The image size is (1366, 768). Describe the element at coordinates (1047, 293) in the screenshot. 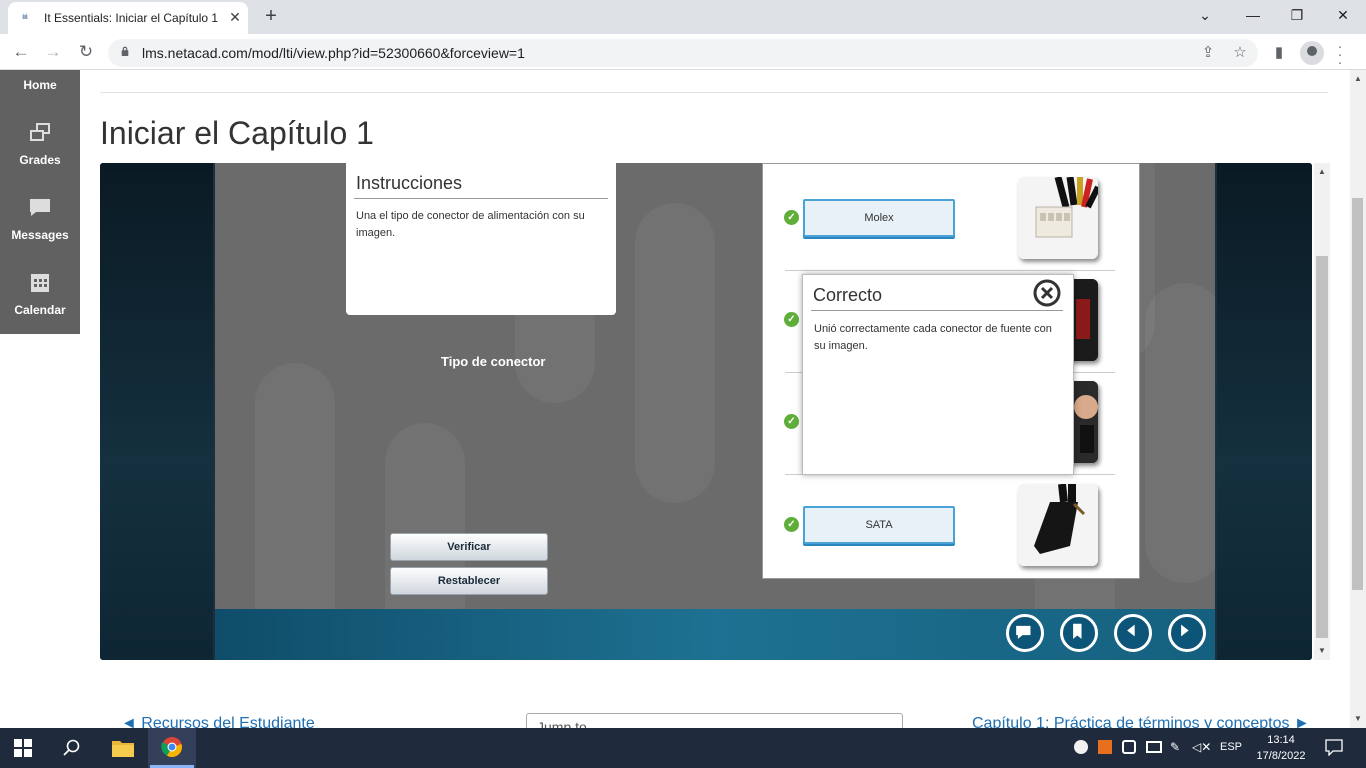

I see `close-icon` at that location.